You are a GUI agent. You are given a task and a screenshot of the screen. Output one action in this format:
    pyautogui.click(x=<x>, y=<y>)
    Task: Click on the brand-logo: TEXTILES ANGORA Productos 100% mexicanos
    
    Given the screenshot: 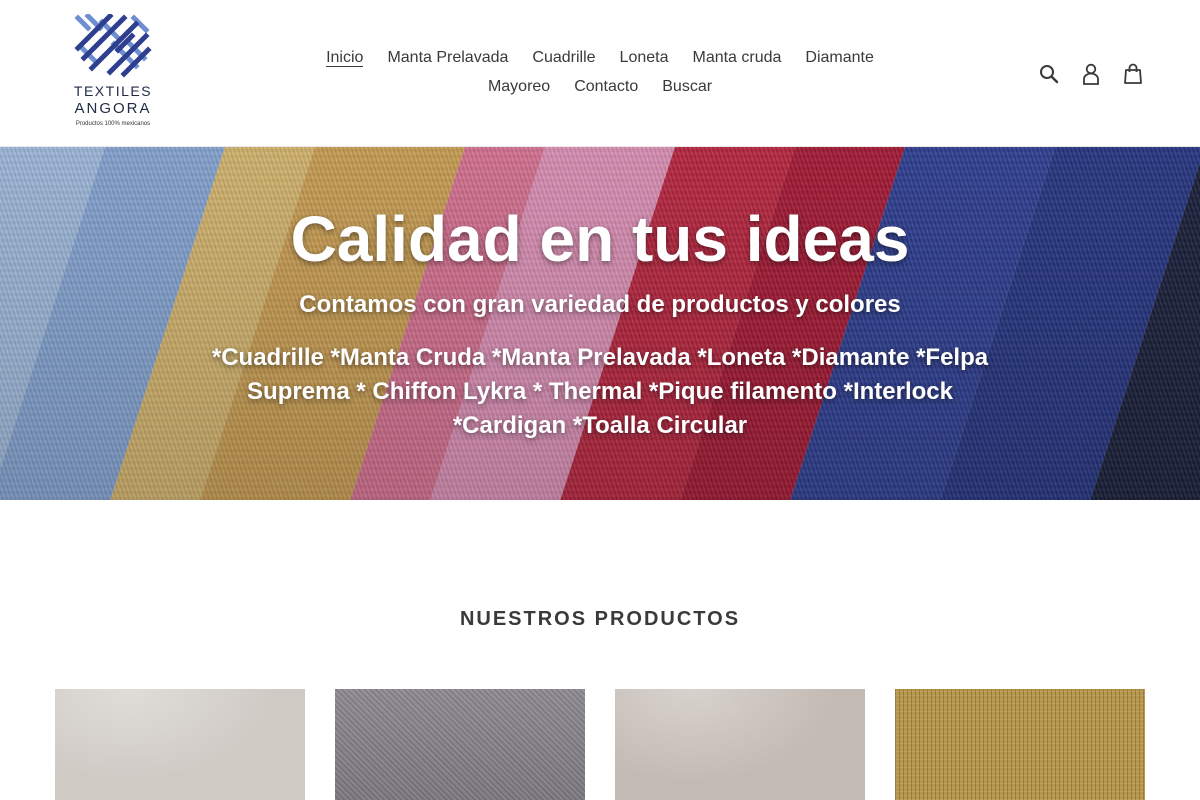 What is the action you would take?
    pyautogui.click(x=113, y=73)
    